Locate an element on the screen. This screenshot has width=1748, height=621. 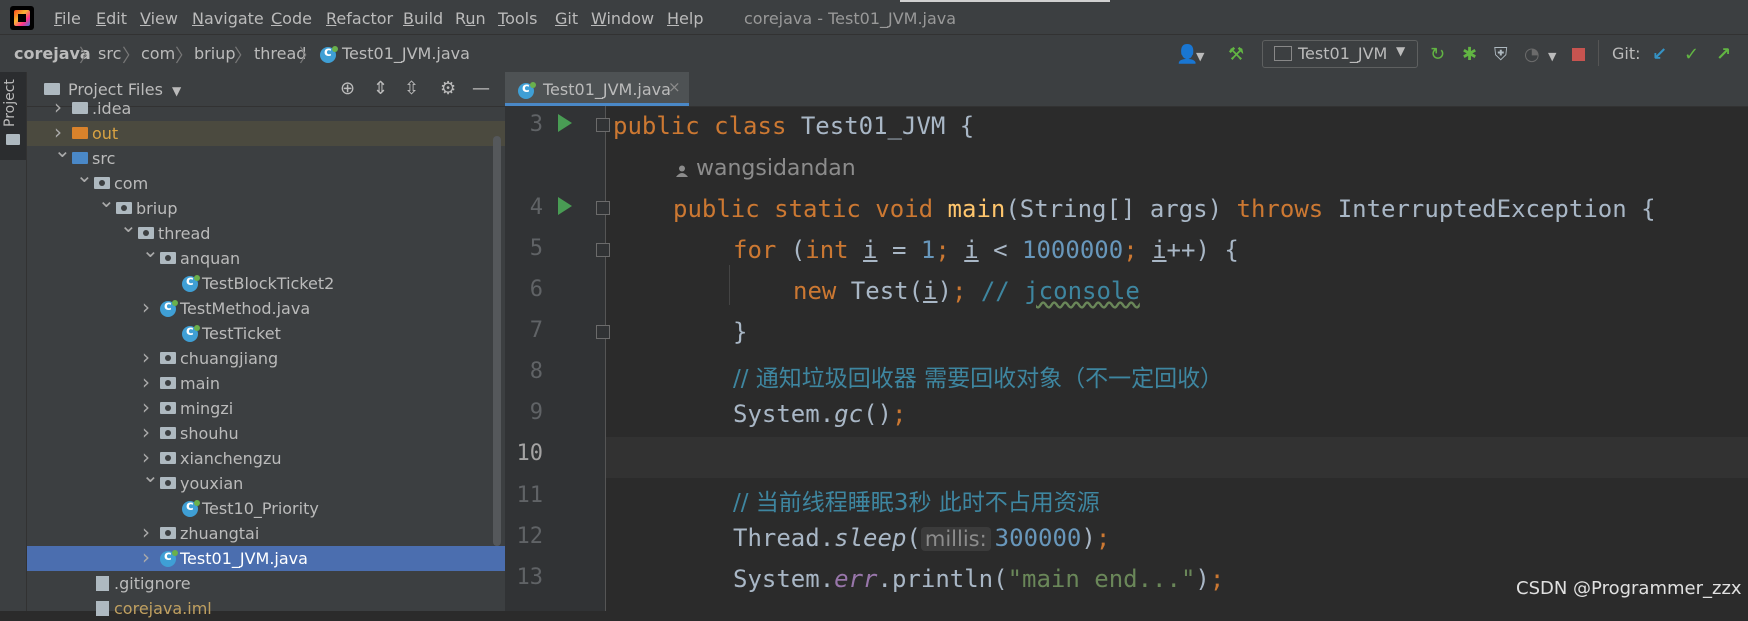
tree-node: ⌄ thread is located at coordinates (266, 229).